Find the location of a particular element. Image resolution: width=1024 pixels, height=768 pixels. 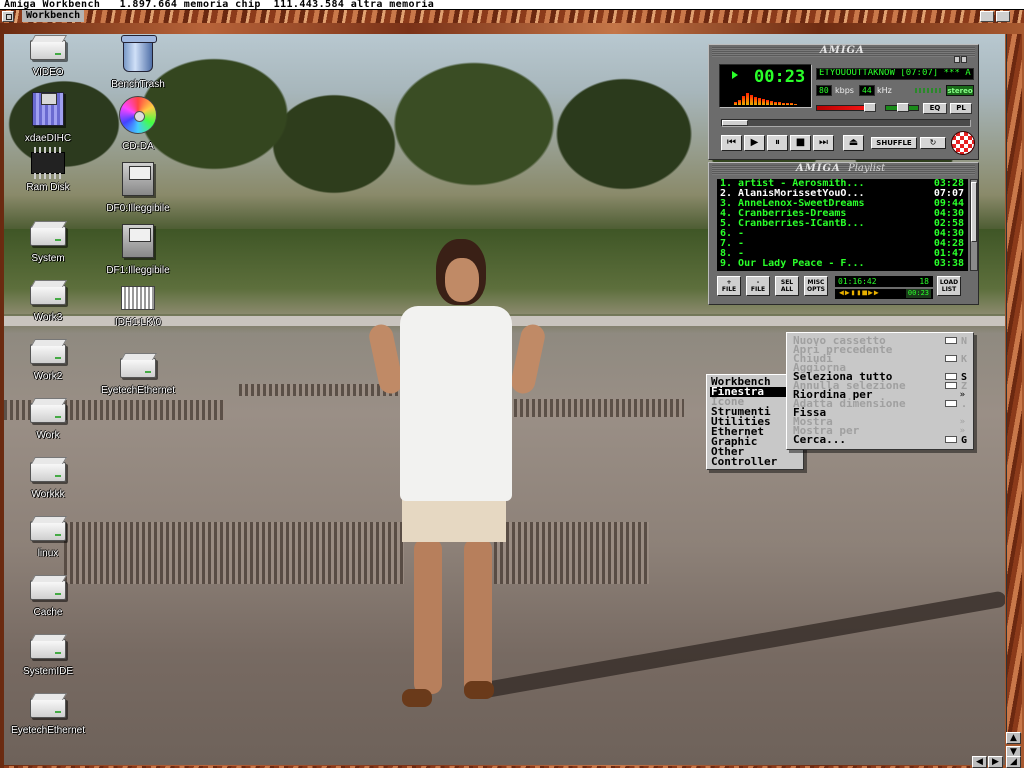

disk-icon-idh1: IDH1:LK\0 is located at coordinates (138, 307).